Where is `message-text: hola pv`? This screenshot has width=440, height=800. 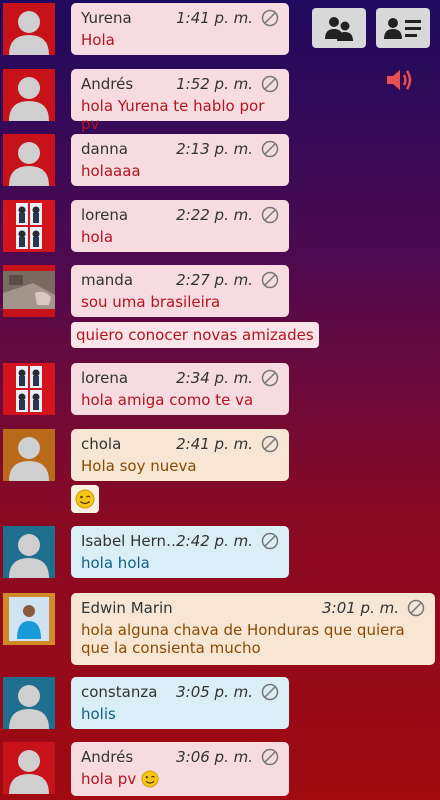 message-text: hola pv is located at coordinates (109, 779).